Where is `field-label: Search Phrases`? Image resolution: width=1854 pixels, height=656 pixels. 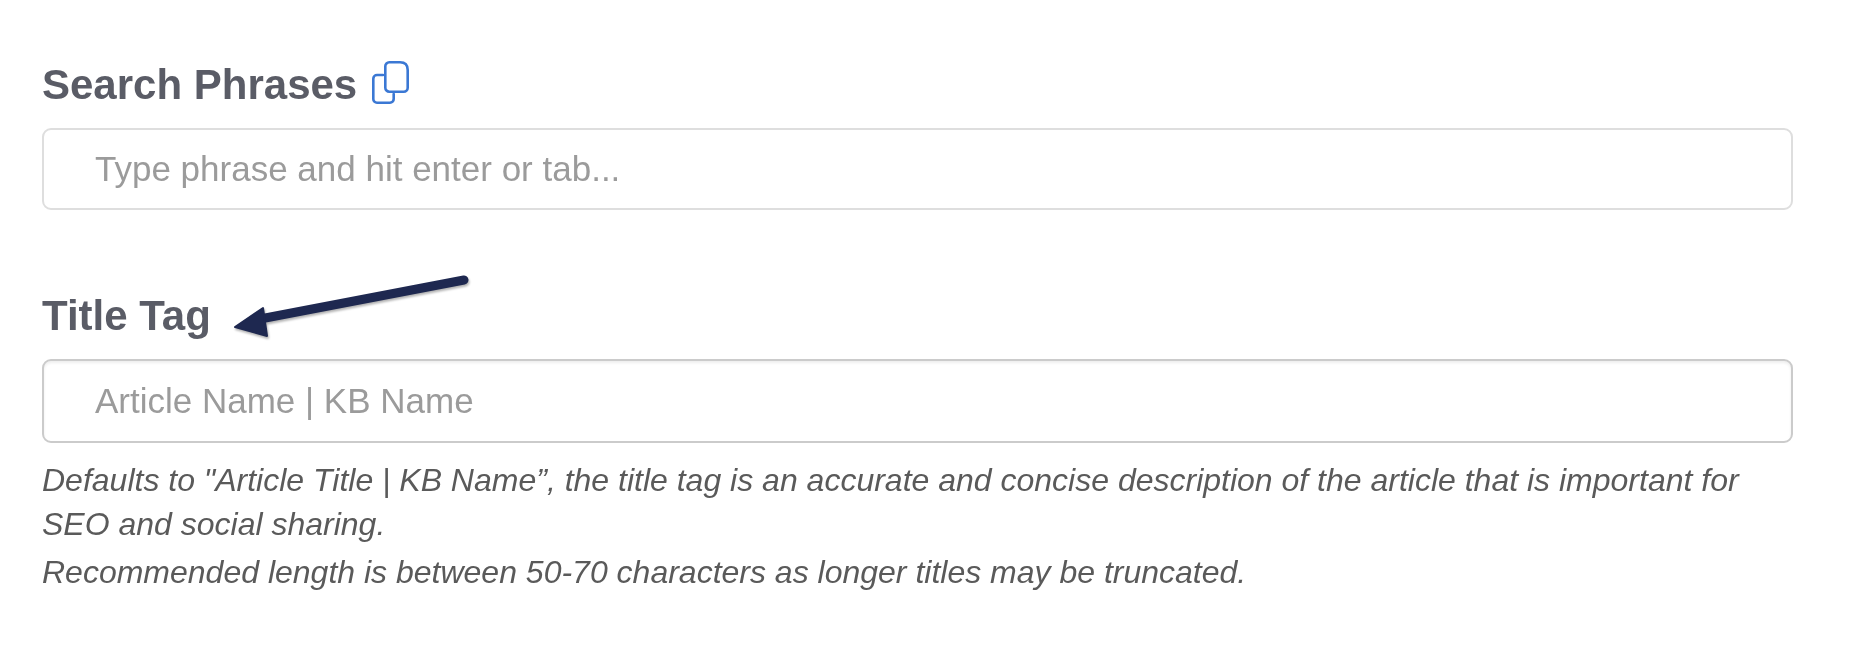 field-label: Search Phrases is located at coordinates (200, 85).